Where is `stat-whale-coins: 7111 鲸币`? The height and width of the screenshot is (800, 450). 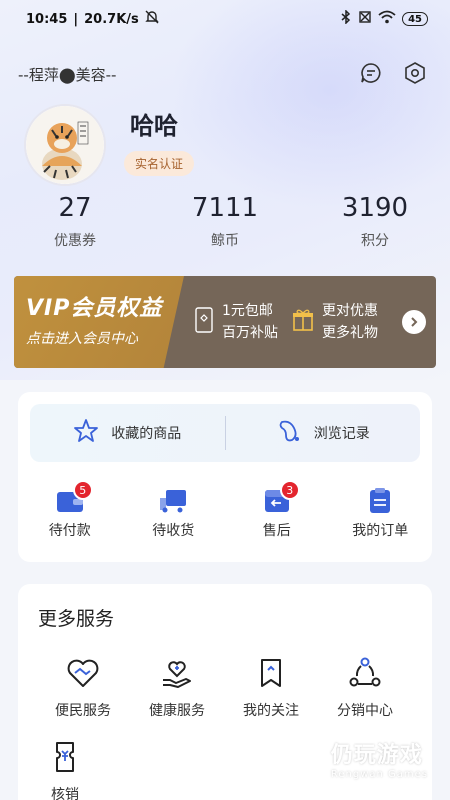
stat-whale-coins: 7111 鲸币 is located at coordinates (225, 221).